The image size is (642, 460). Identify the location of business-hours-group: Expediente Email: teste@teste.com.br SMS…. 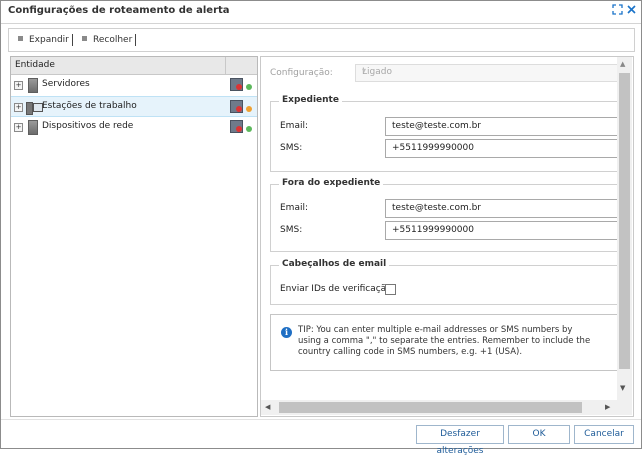
(443, 133).